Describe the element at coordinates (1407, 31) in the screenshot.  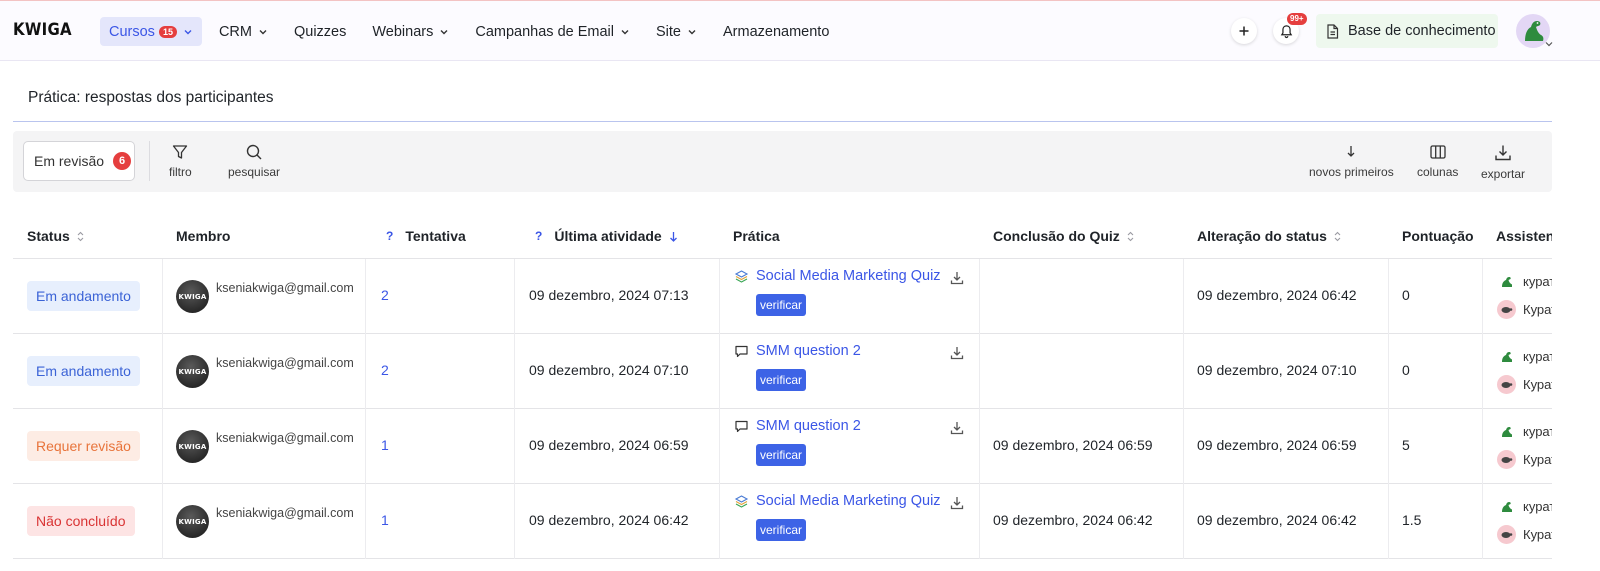
I see `knowledge-base-button: Base de conhecimento` at that location.